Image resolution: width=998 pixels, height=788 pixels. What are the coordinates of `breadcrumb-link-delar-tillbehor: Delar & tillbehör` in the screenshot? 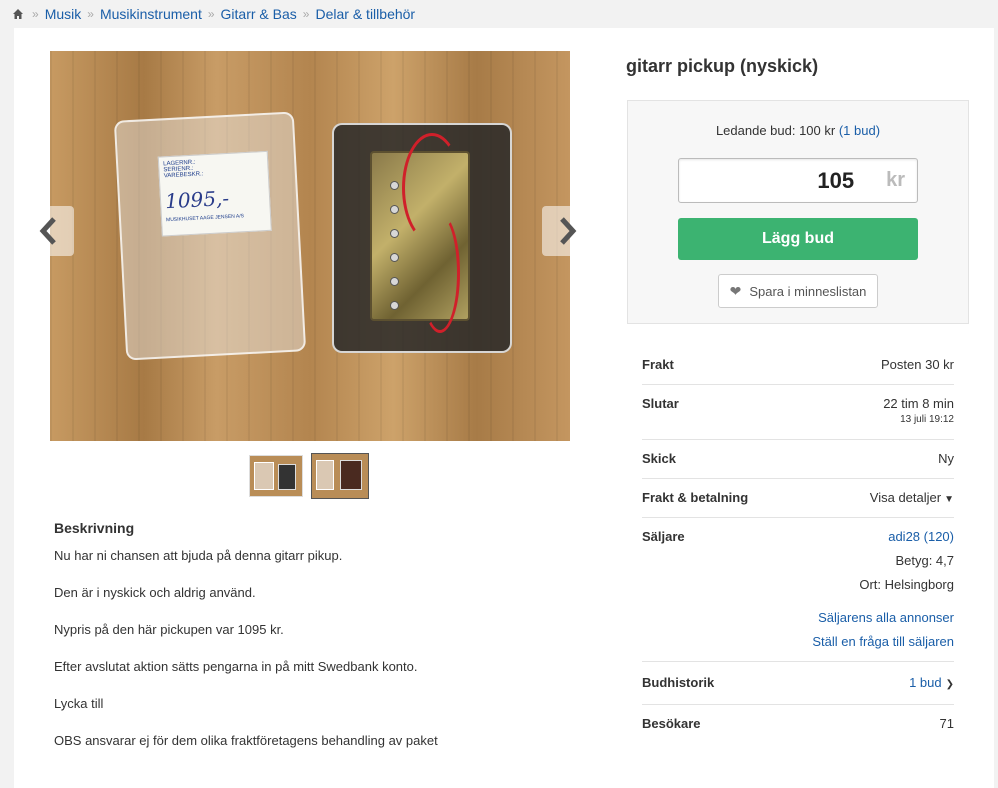 It's located at (365, 14).